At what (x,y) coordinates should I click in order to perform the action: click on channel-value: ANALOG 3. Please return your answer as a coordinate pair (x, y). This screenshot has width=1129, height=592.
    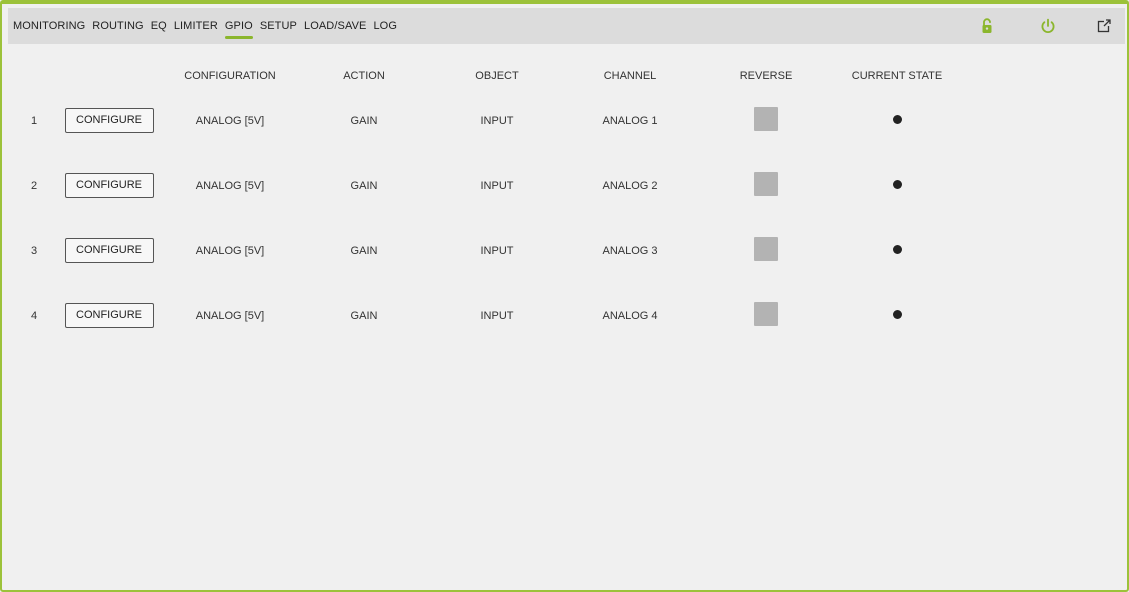
    Looking at the image, I should click on (630, 250).